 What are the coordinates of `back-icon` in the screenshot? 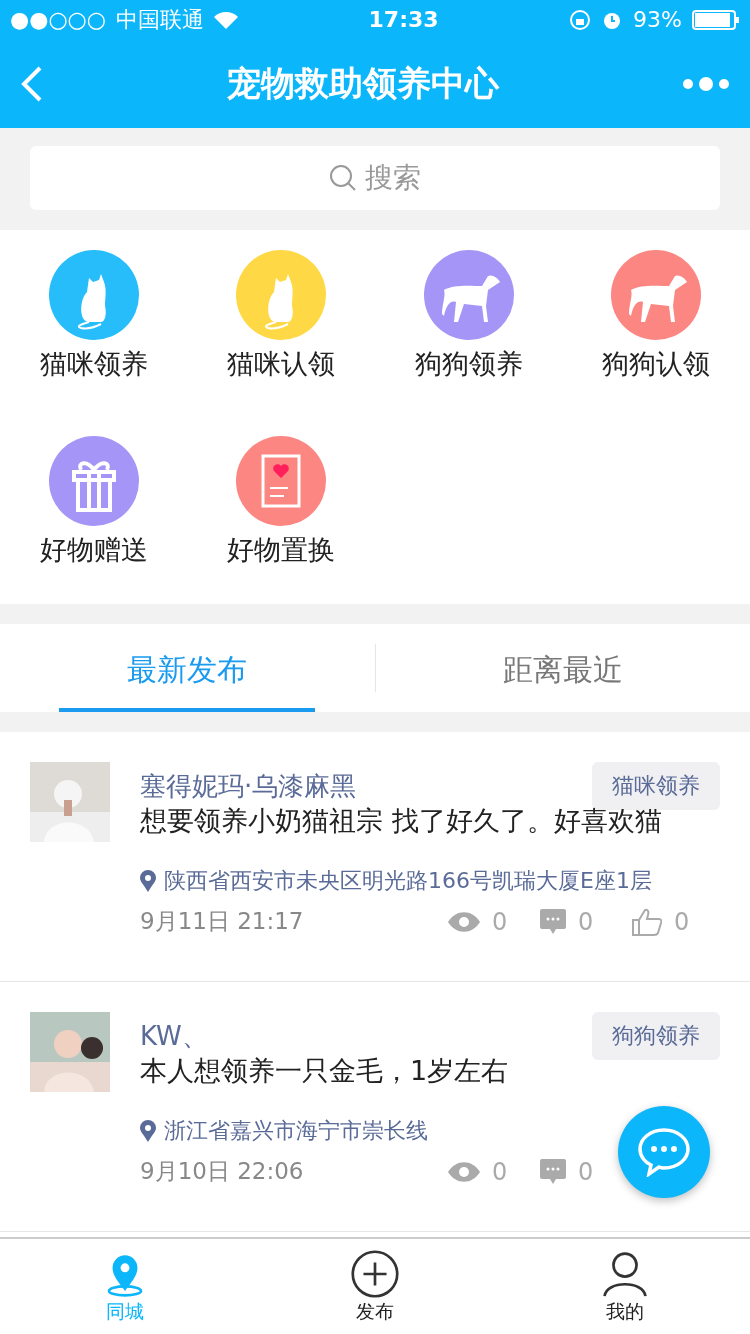 It's located at (32, 84).